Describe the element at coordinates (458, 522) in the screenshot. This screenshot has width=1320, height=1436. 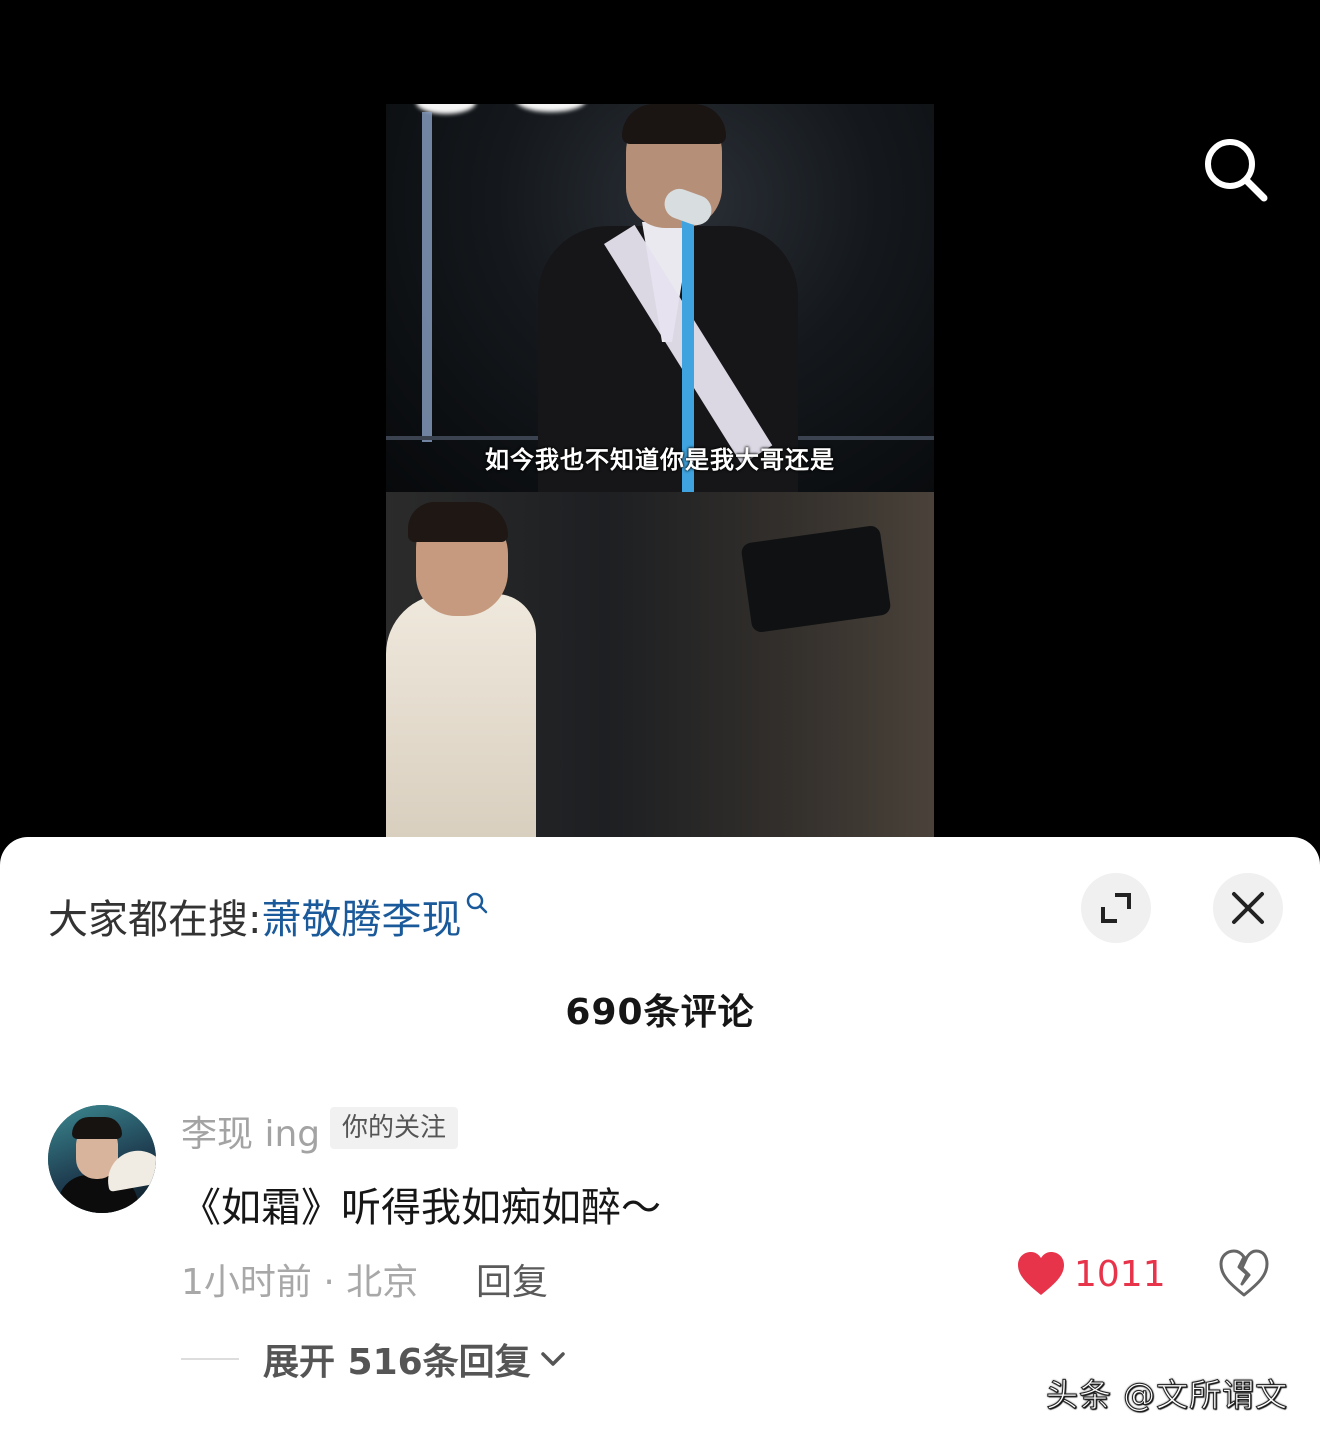
I see `listener-hair` at that location.